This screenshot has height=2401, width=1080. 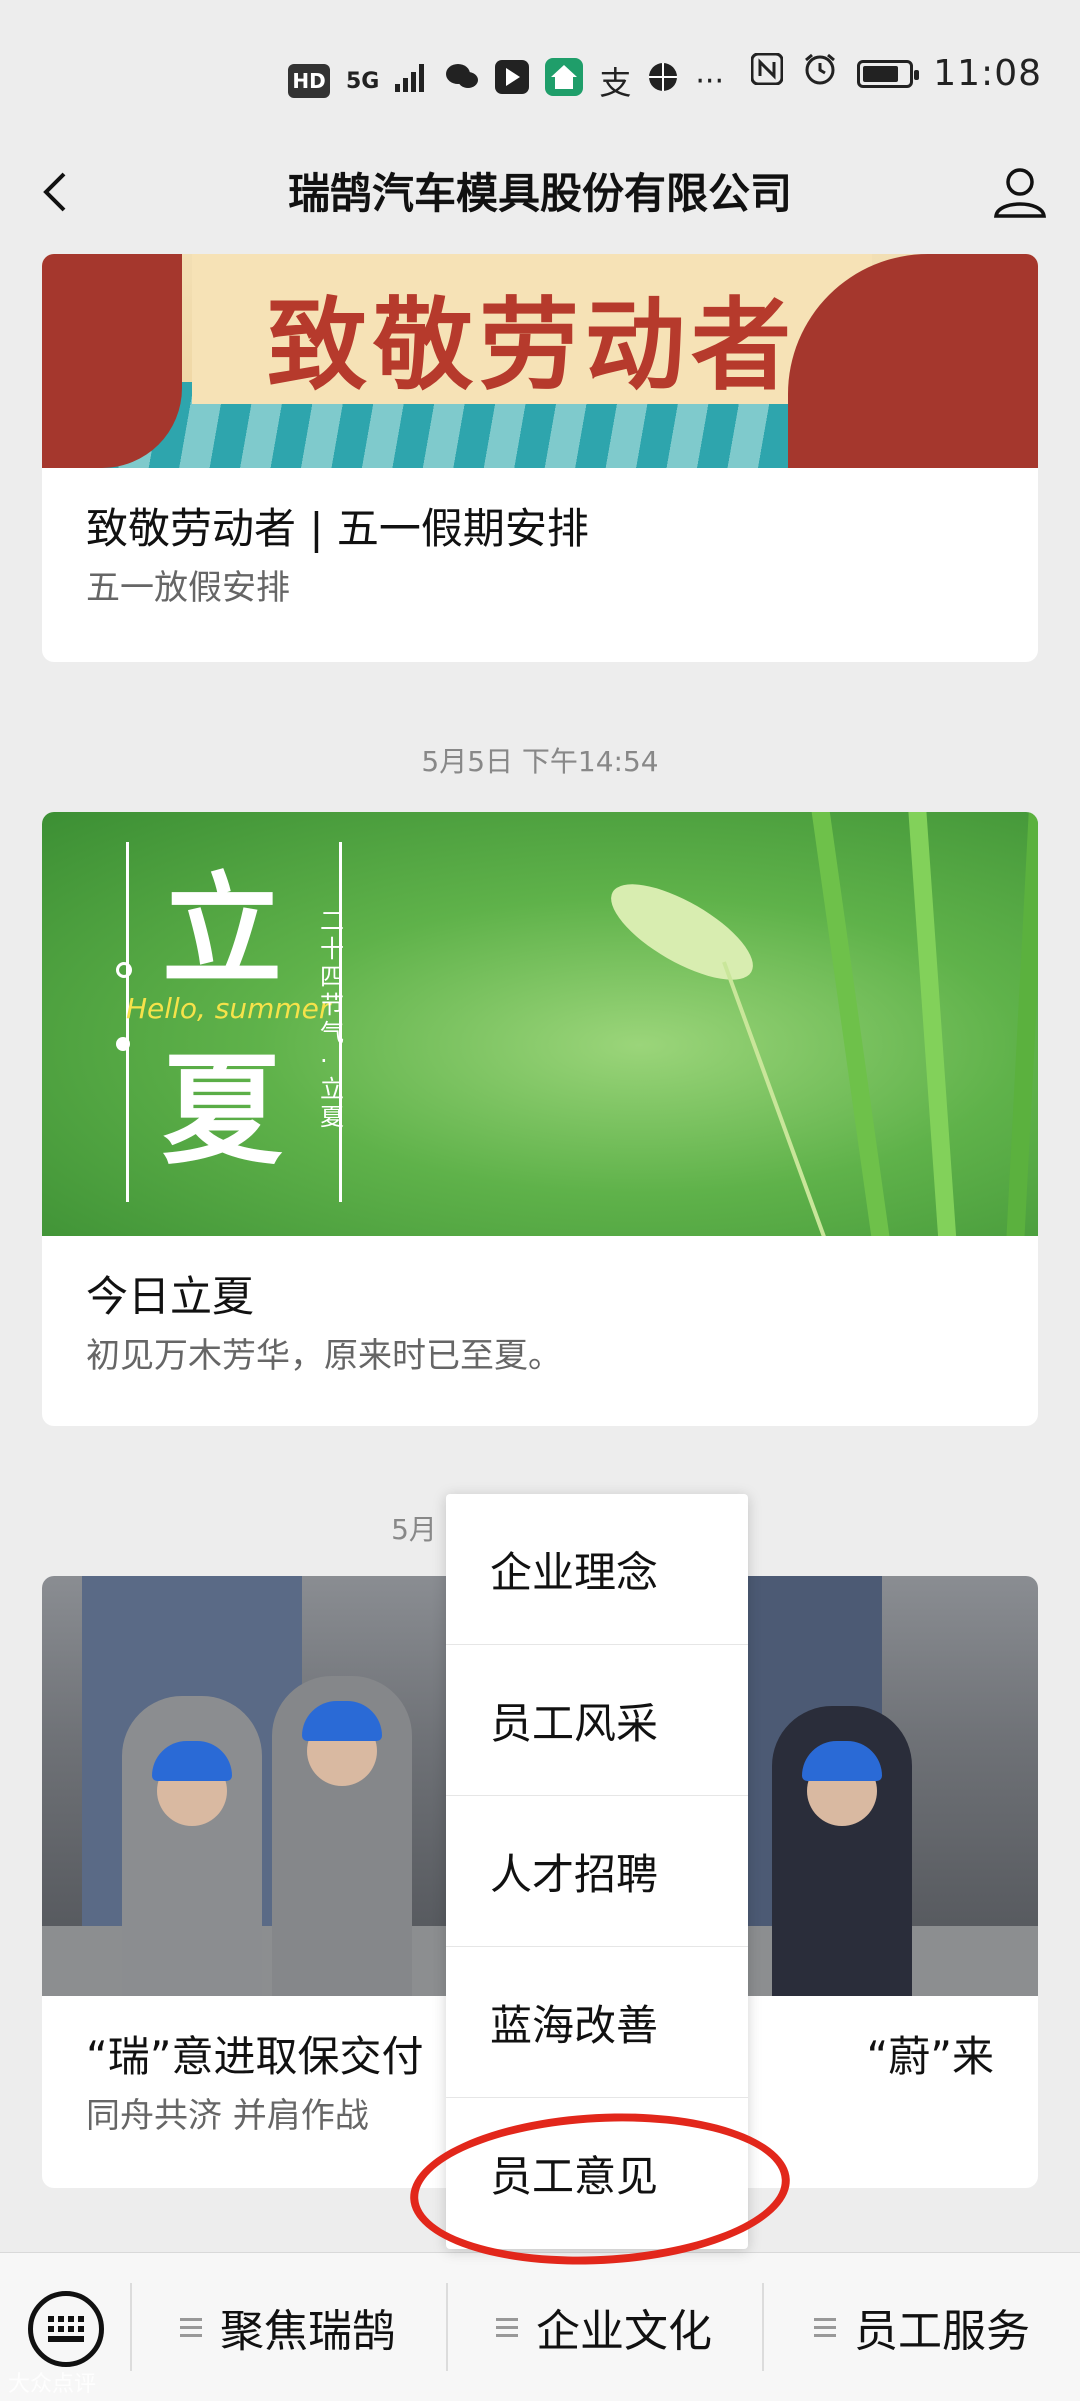 What do you see at coordinates (255, 2056) in the screenshot?
I see `article-title-left: “瑞”意进取保交付` at bounding box center [255, 2056].